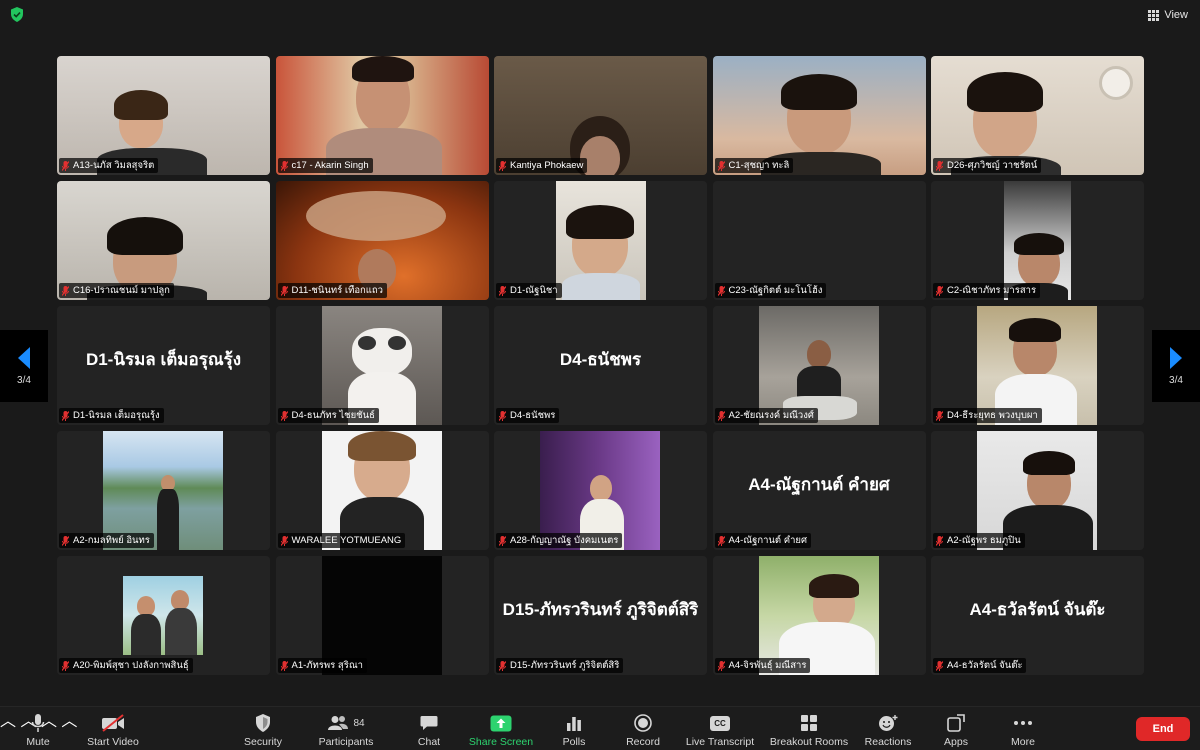 The width and height of the screenshot is (1200, 750). What do you see at coordinates (346, 742) in the screenshot?
I see `participants-label: Participants` at bounding box center [346, 742].